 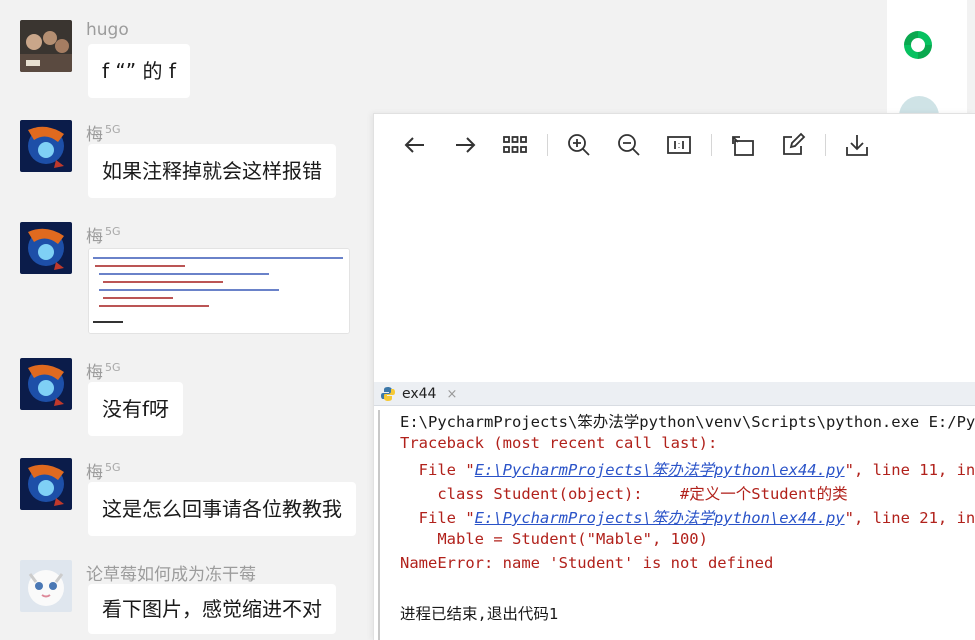 I want to click on tab-label: ex44, so click(x=419, y=394).